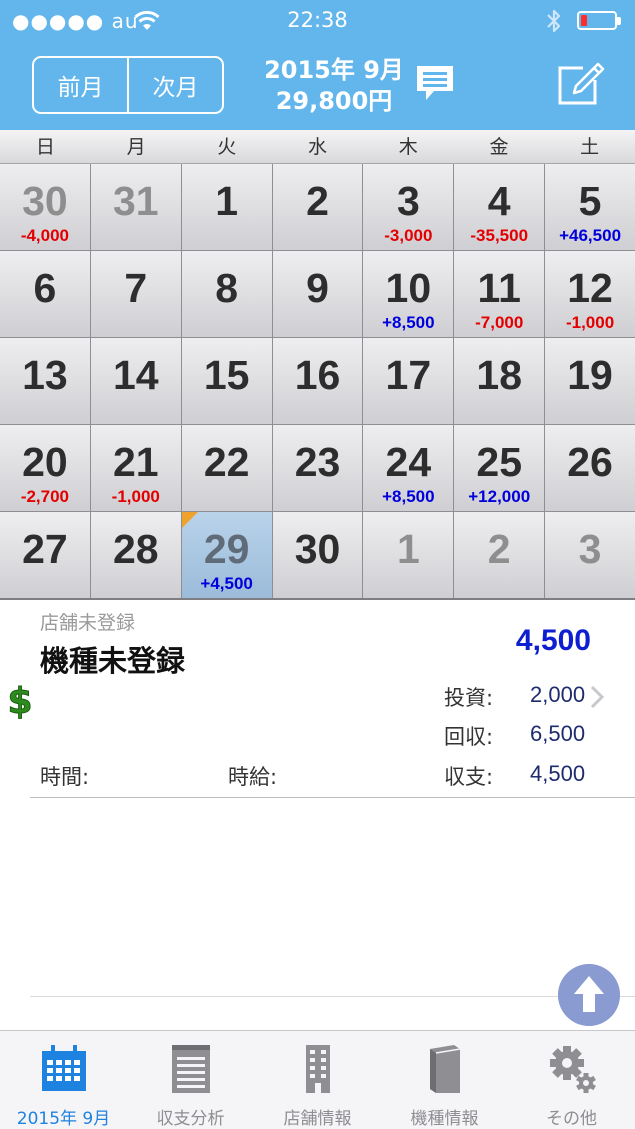 This screenshot has height=1129, width=635. What do you see at coordinates (469, 777) in the screenshot?
I see `balance-label: 収支:` at bounding box center [469, 777].